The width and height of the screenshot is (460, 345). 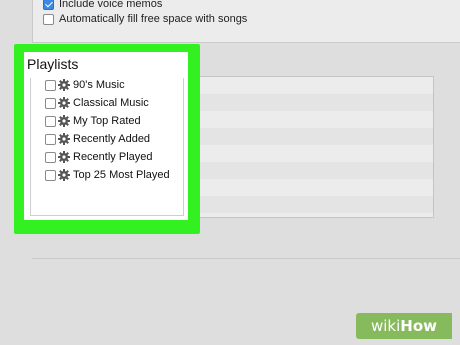 I want to click on playlists-title: Playlists, so click(x=53, y=64).